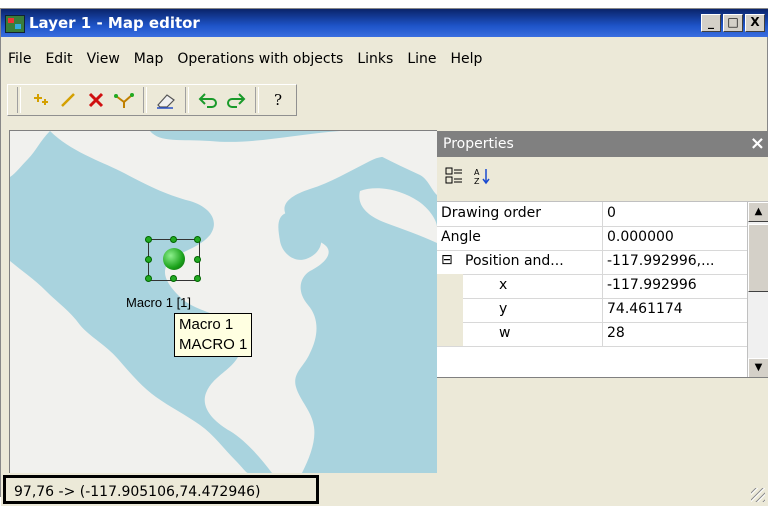 This screenshot has height=506, width=768. Describe the element at coordinates (421, 60) in the screenshot. I see `menu-line: Line` at that location.